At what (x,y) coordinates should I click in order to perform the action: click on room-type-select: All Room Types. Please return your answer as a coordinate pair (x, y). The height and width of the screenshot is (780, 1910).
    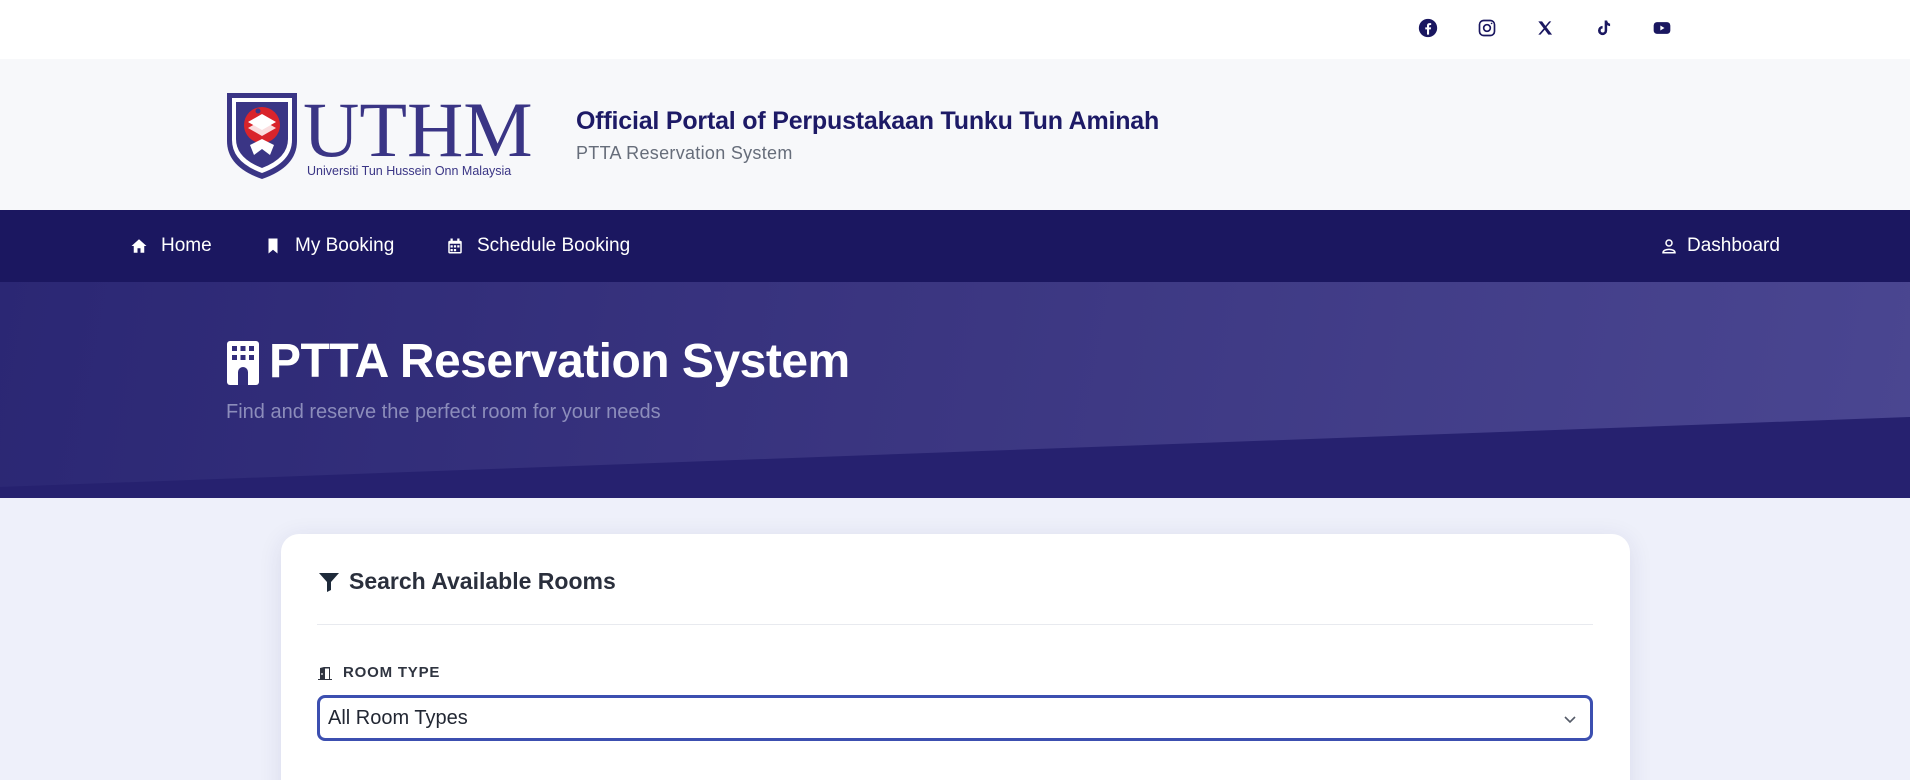
    Looking at the image, I should click on (955, 718).